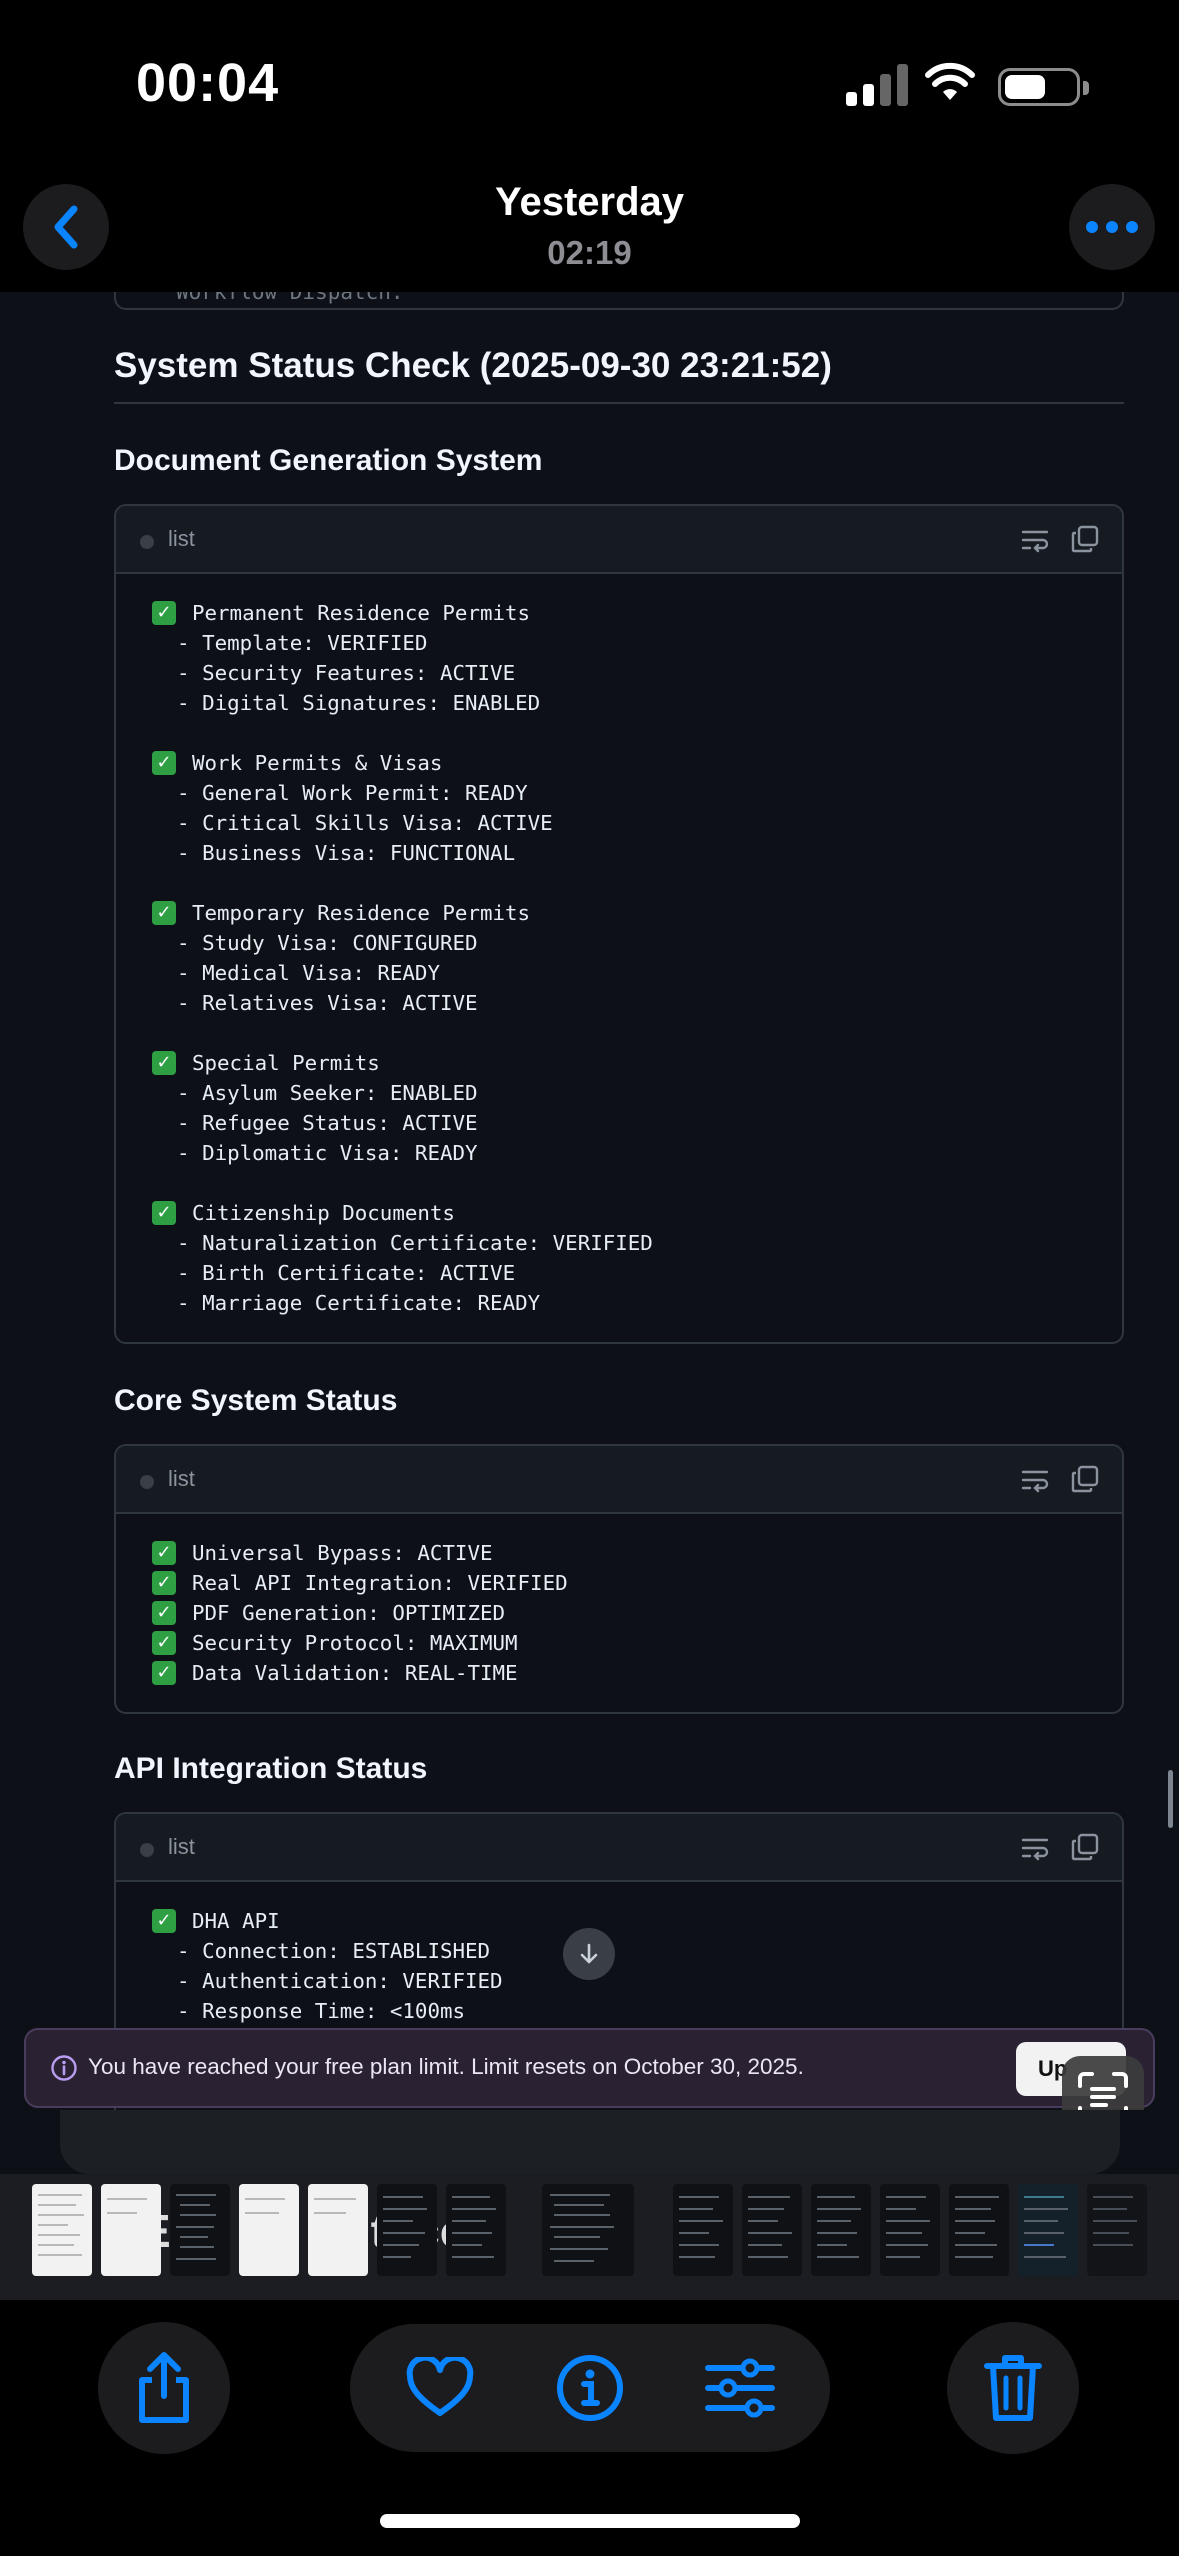 The height and width of the screenshot is (2556, 1179). I want to click on code-line: - Critical Skills Visa: ACTIVE, so click(619, 823).